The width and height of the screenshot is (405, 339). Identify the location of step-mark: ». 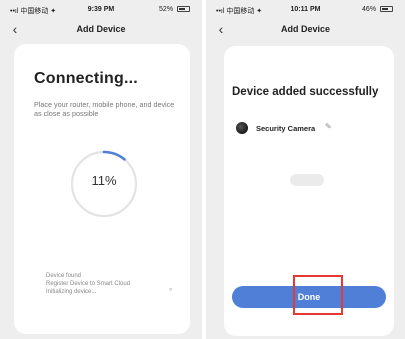
(171, 290).